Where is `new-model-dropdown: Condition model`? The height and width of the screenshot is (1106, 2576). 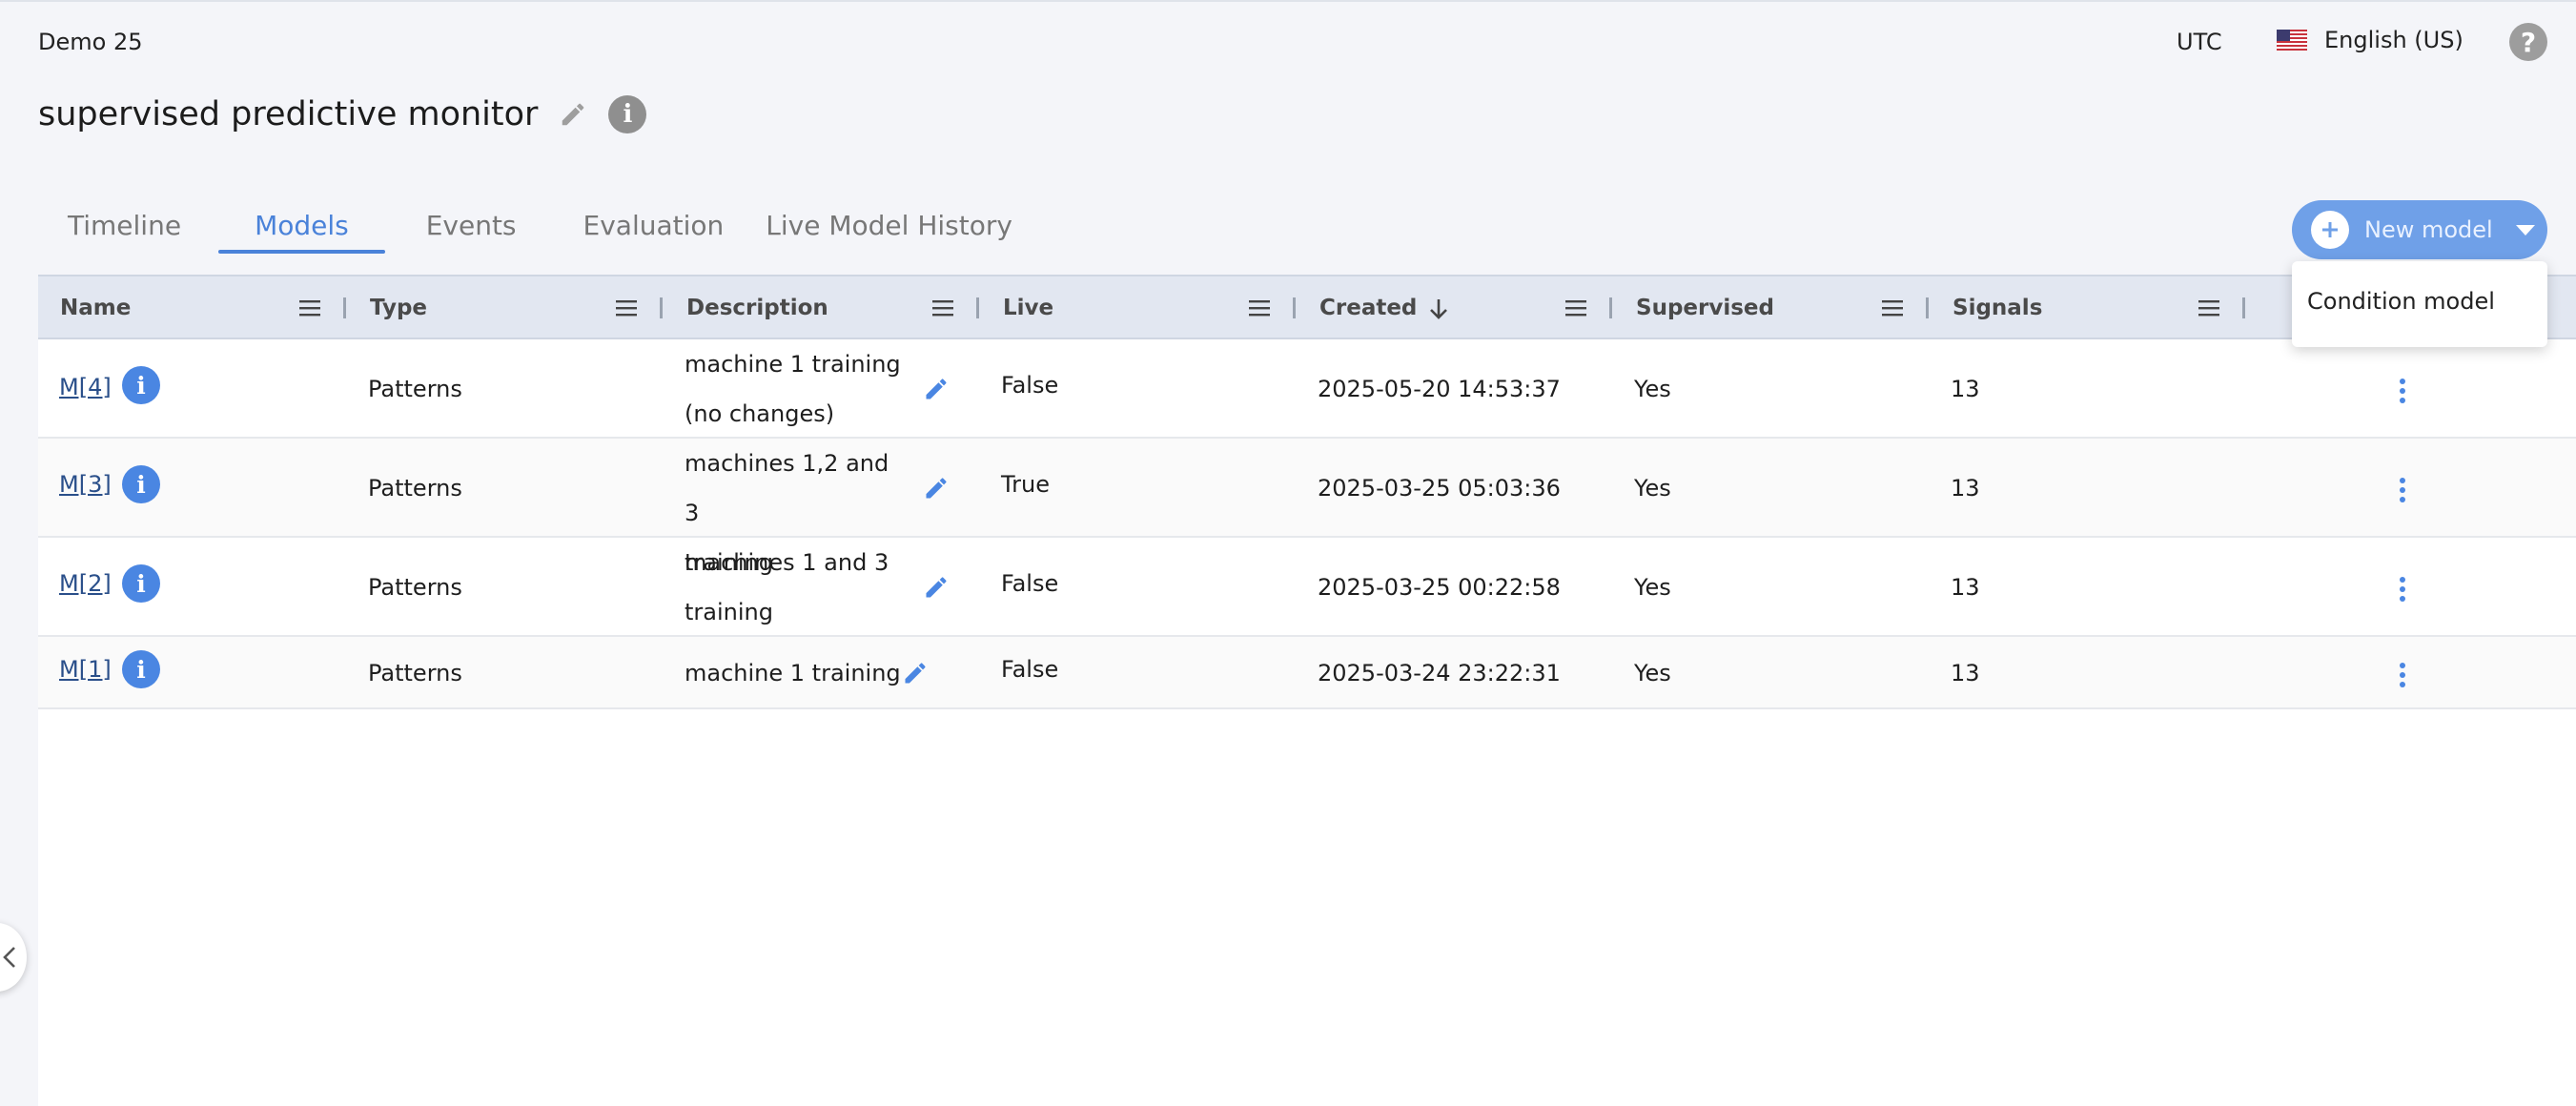
new-model-dropdown: Condition model is located at coordinates (2419, 304).